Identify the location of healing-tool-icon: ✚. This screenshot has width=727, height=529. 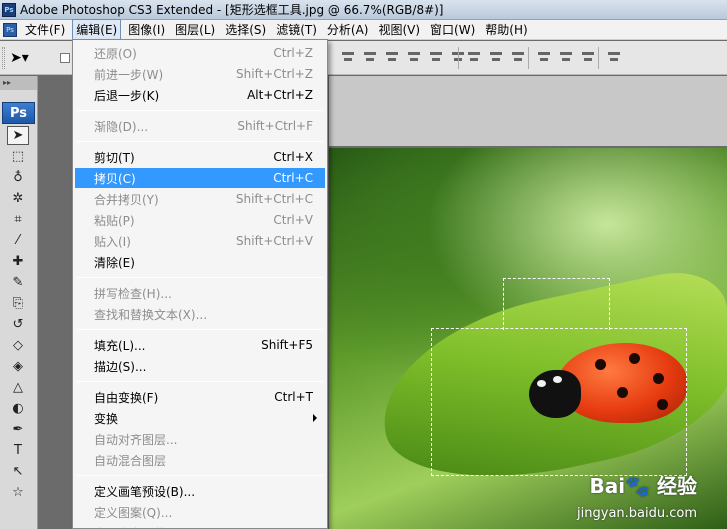
(18, 261).